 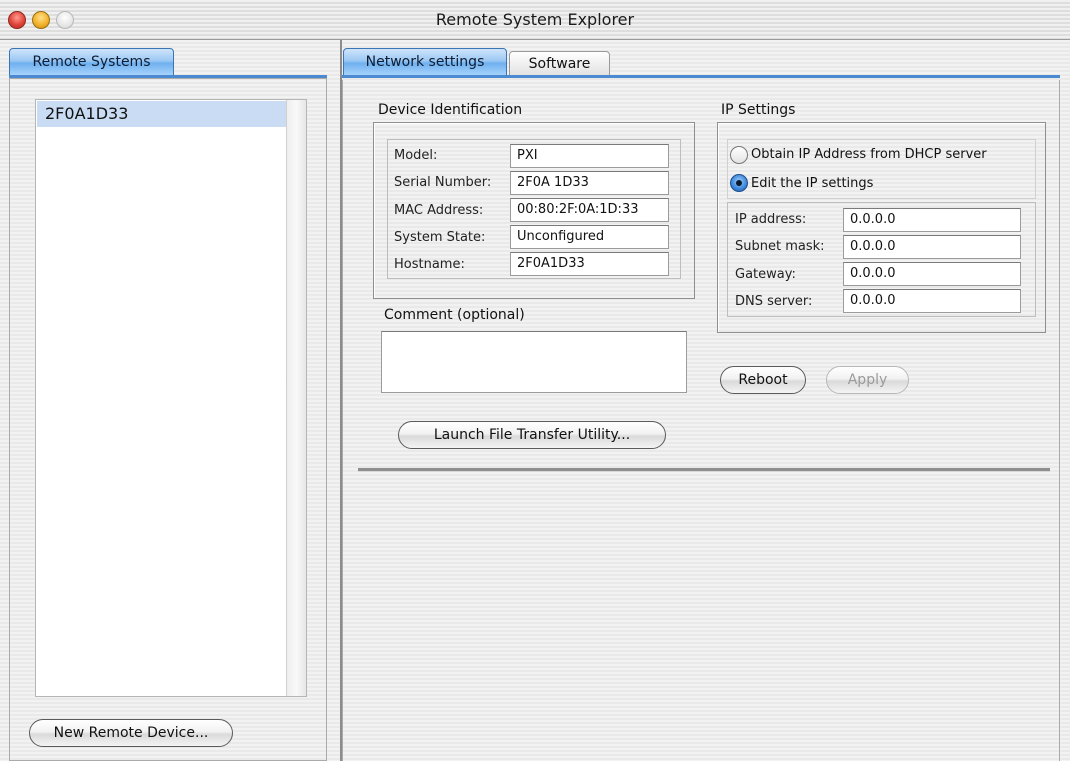 I want to click on comment-field, so click(x=534, y=362).